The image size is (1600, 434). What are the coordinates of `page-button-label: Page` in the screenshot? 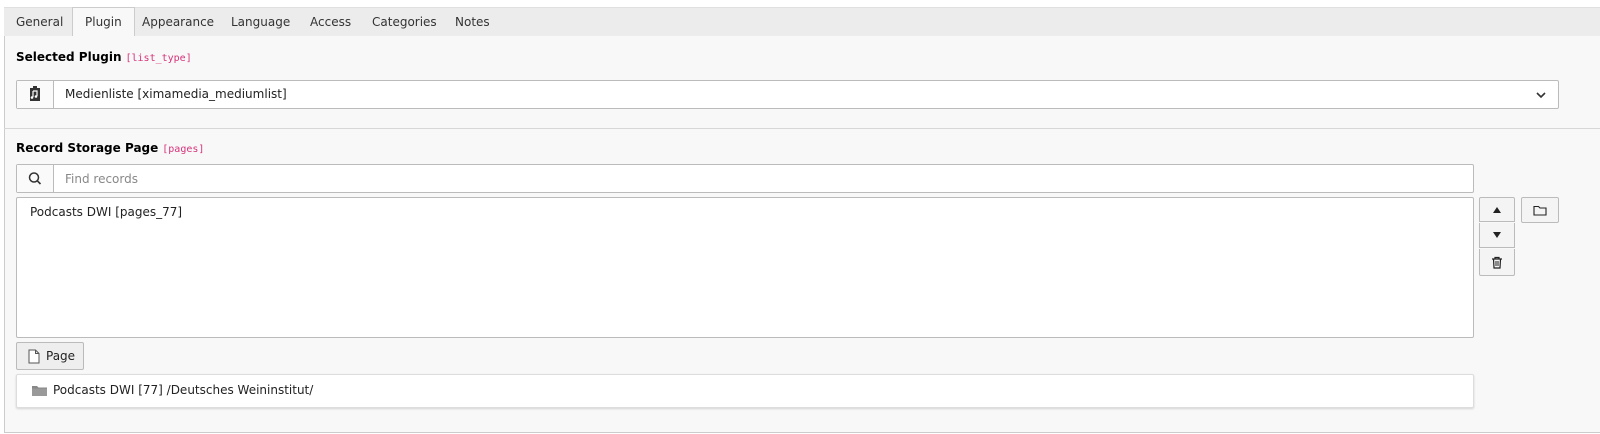 It's located at (61, 356).